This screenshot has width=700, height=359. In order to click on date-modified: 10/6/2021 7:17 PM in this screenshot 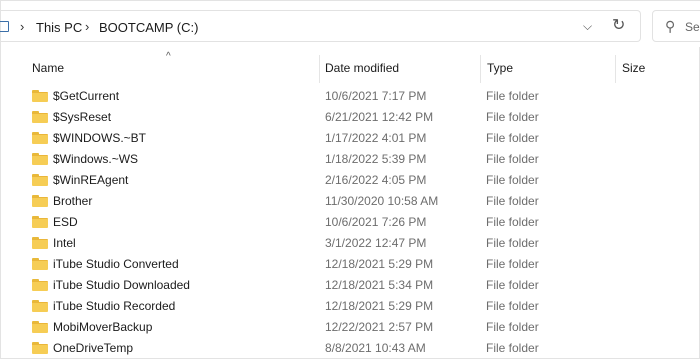, I will do `click(376, 96)`.